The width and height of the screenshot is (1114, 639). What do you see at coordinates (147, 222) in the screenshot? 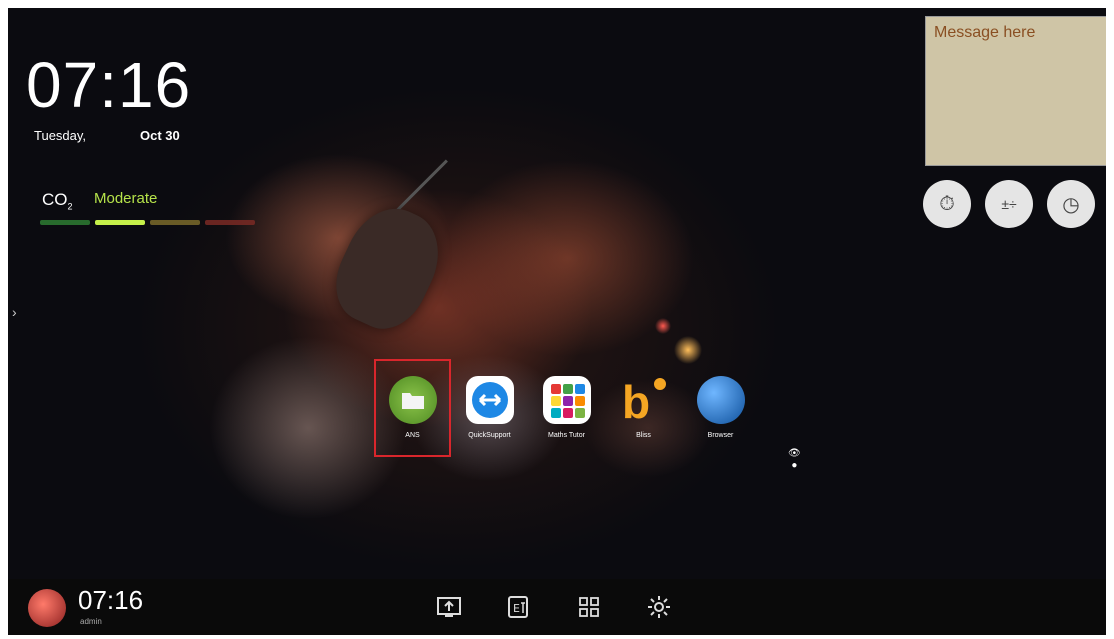
I see `co2-level-bar` at bounding box center [147, 222].